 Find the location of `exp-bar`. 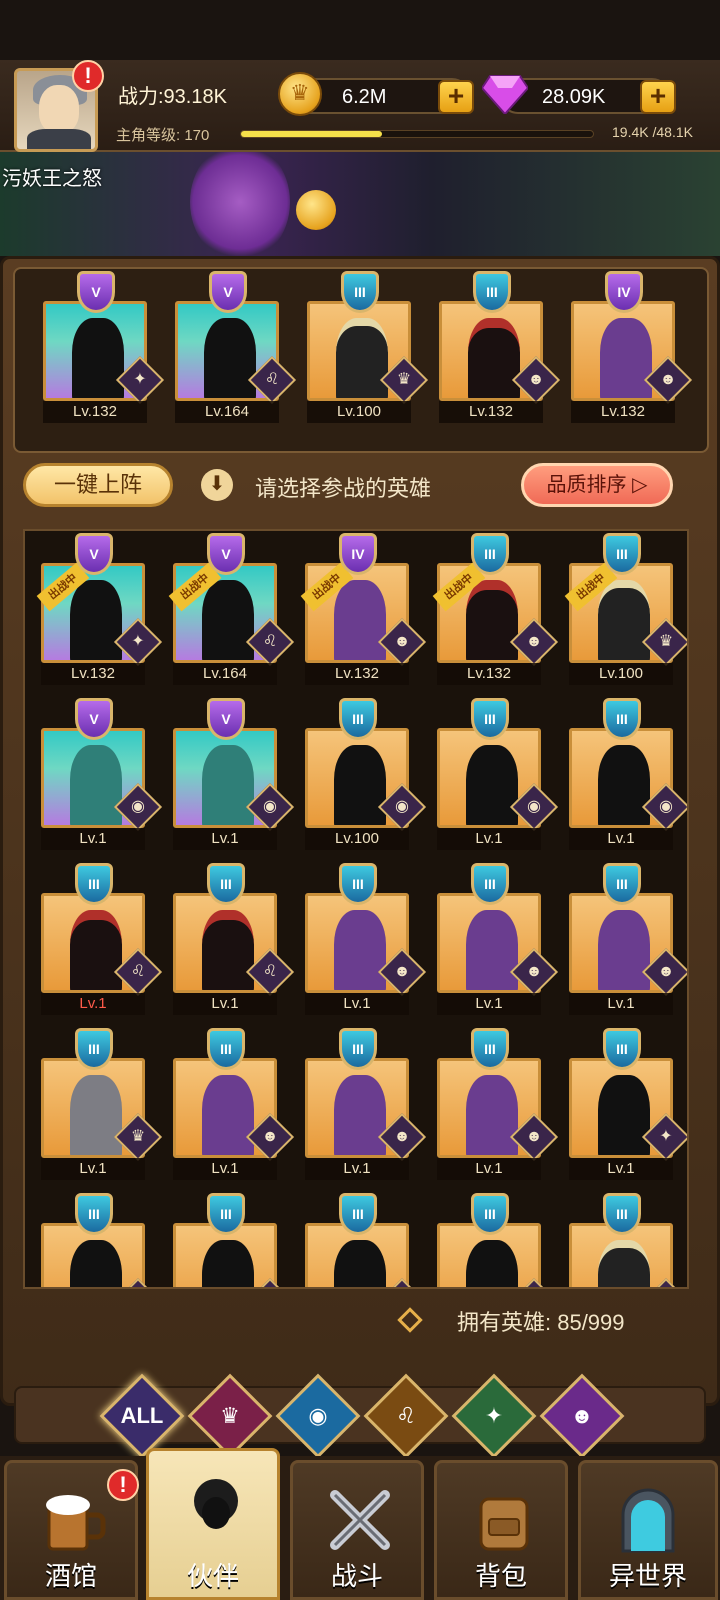

exp-bar is located at coordinates (417, 134).